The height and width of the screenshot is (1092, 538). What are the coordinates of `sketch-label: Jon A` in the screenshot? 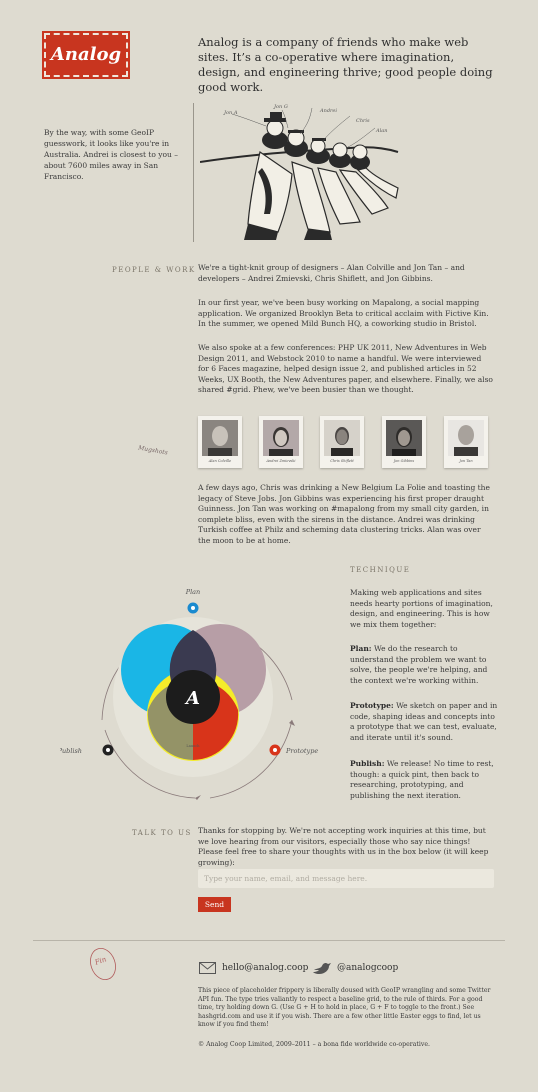 It's located at (230, 113).